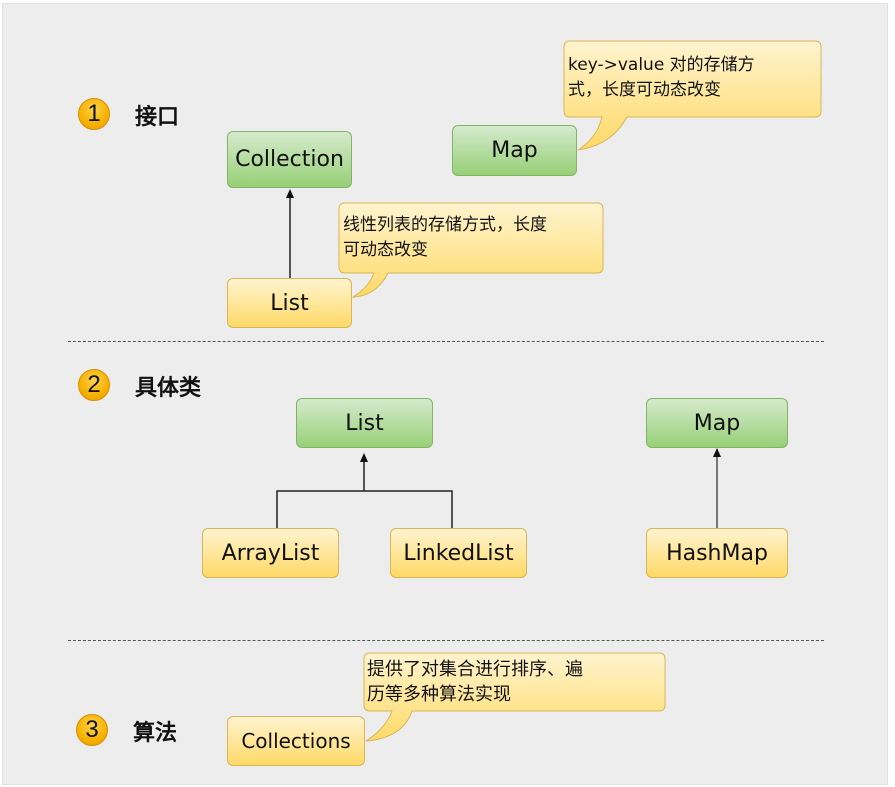 The image size is (895, 787). I want to click on collections-note-text: 提供了对集合进行排序、遍 历等多种算法实现, so click(475, 682).